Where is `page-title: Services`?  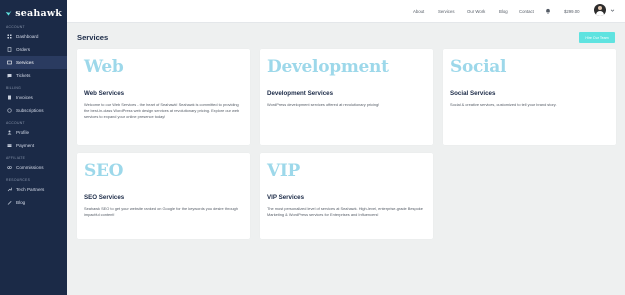 page-title: Services is located at coordinates (93, 37).